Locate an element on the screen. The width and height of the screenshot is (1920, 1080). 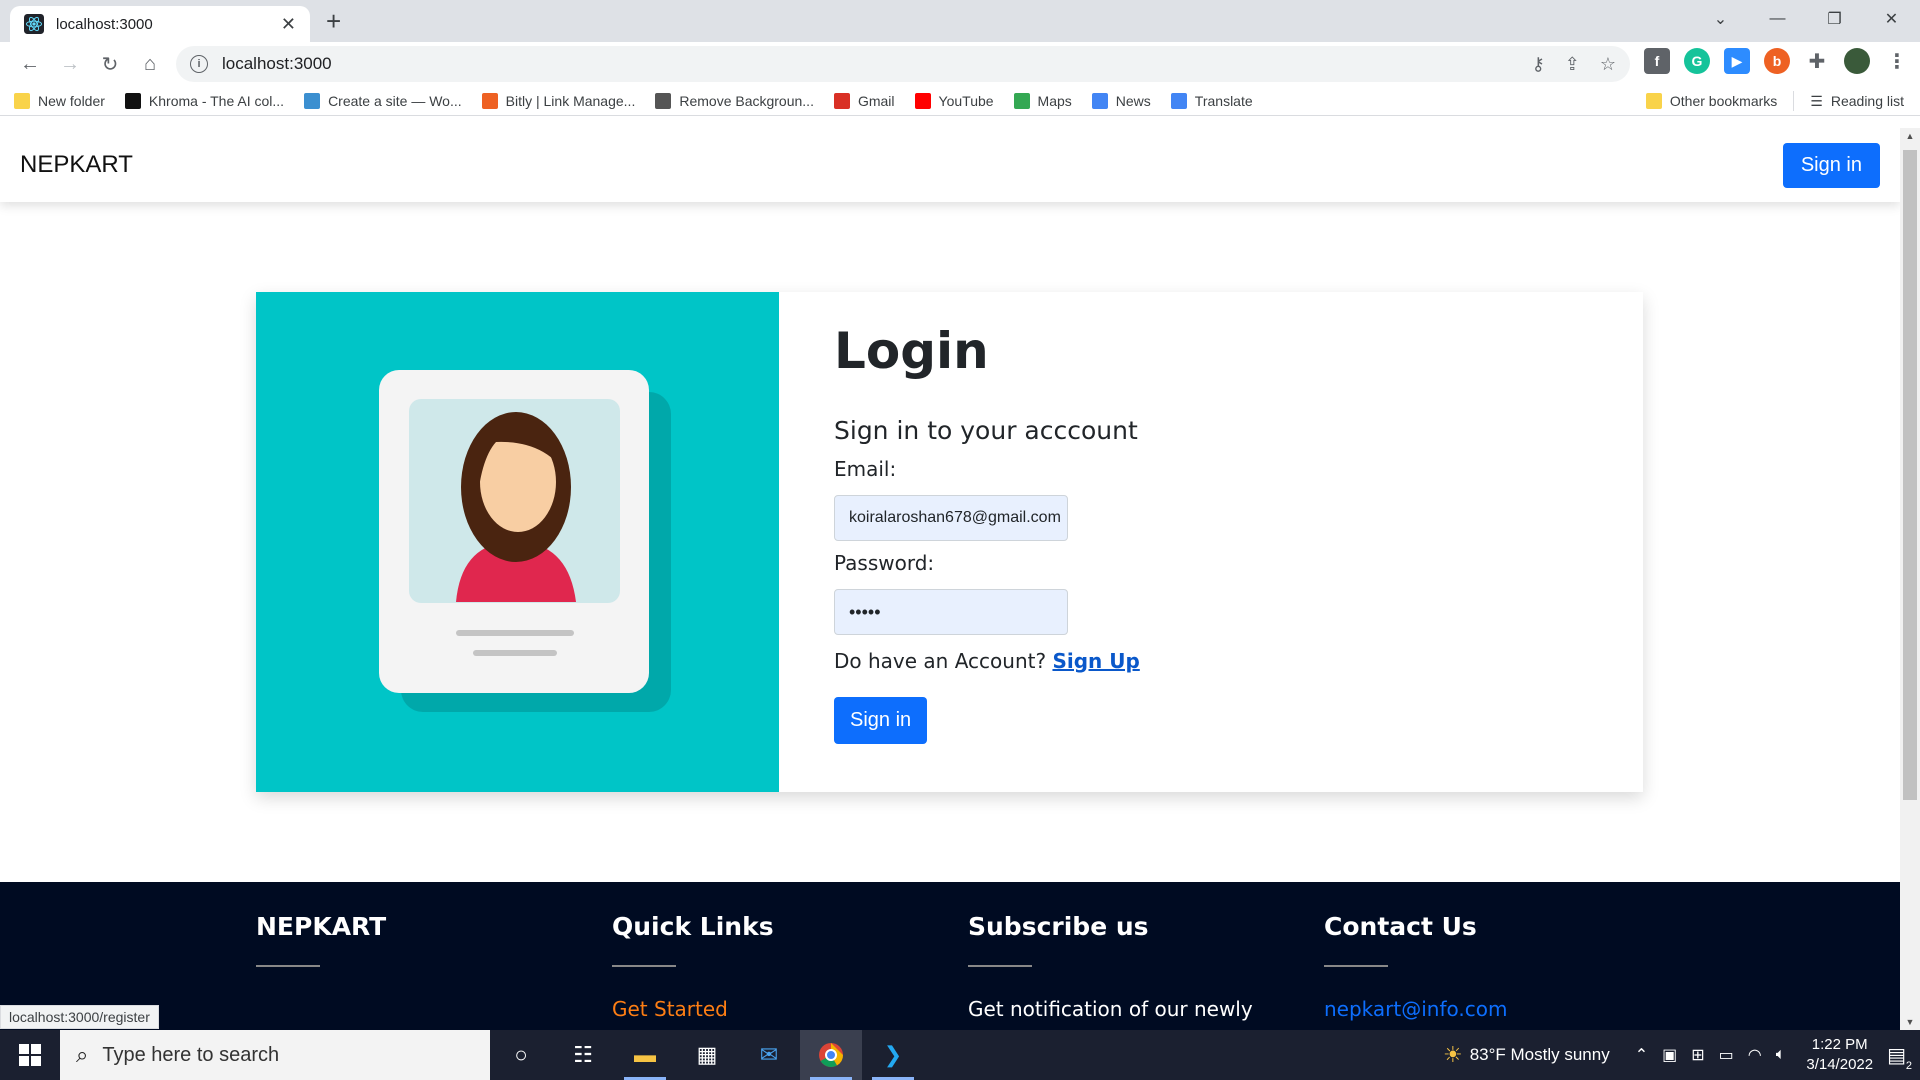
scroll-down-arrow-icon: ▼ is located at coordinates (1910, 1022).